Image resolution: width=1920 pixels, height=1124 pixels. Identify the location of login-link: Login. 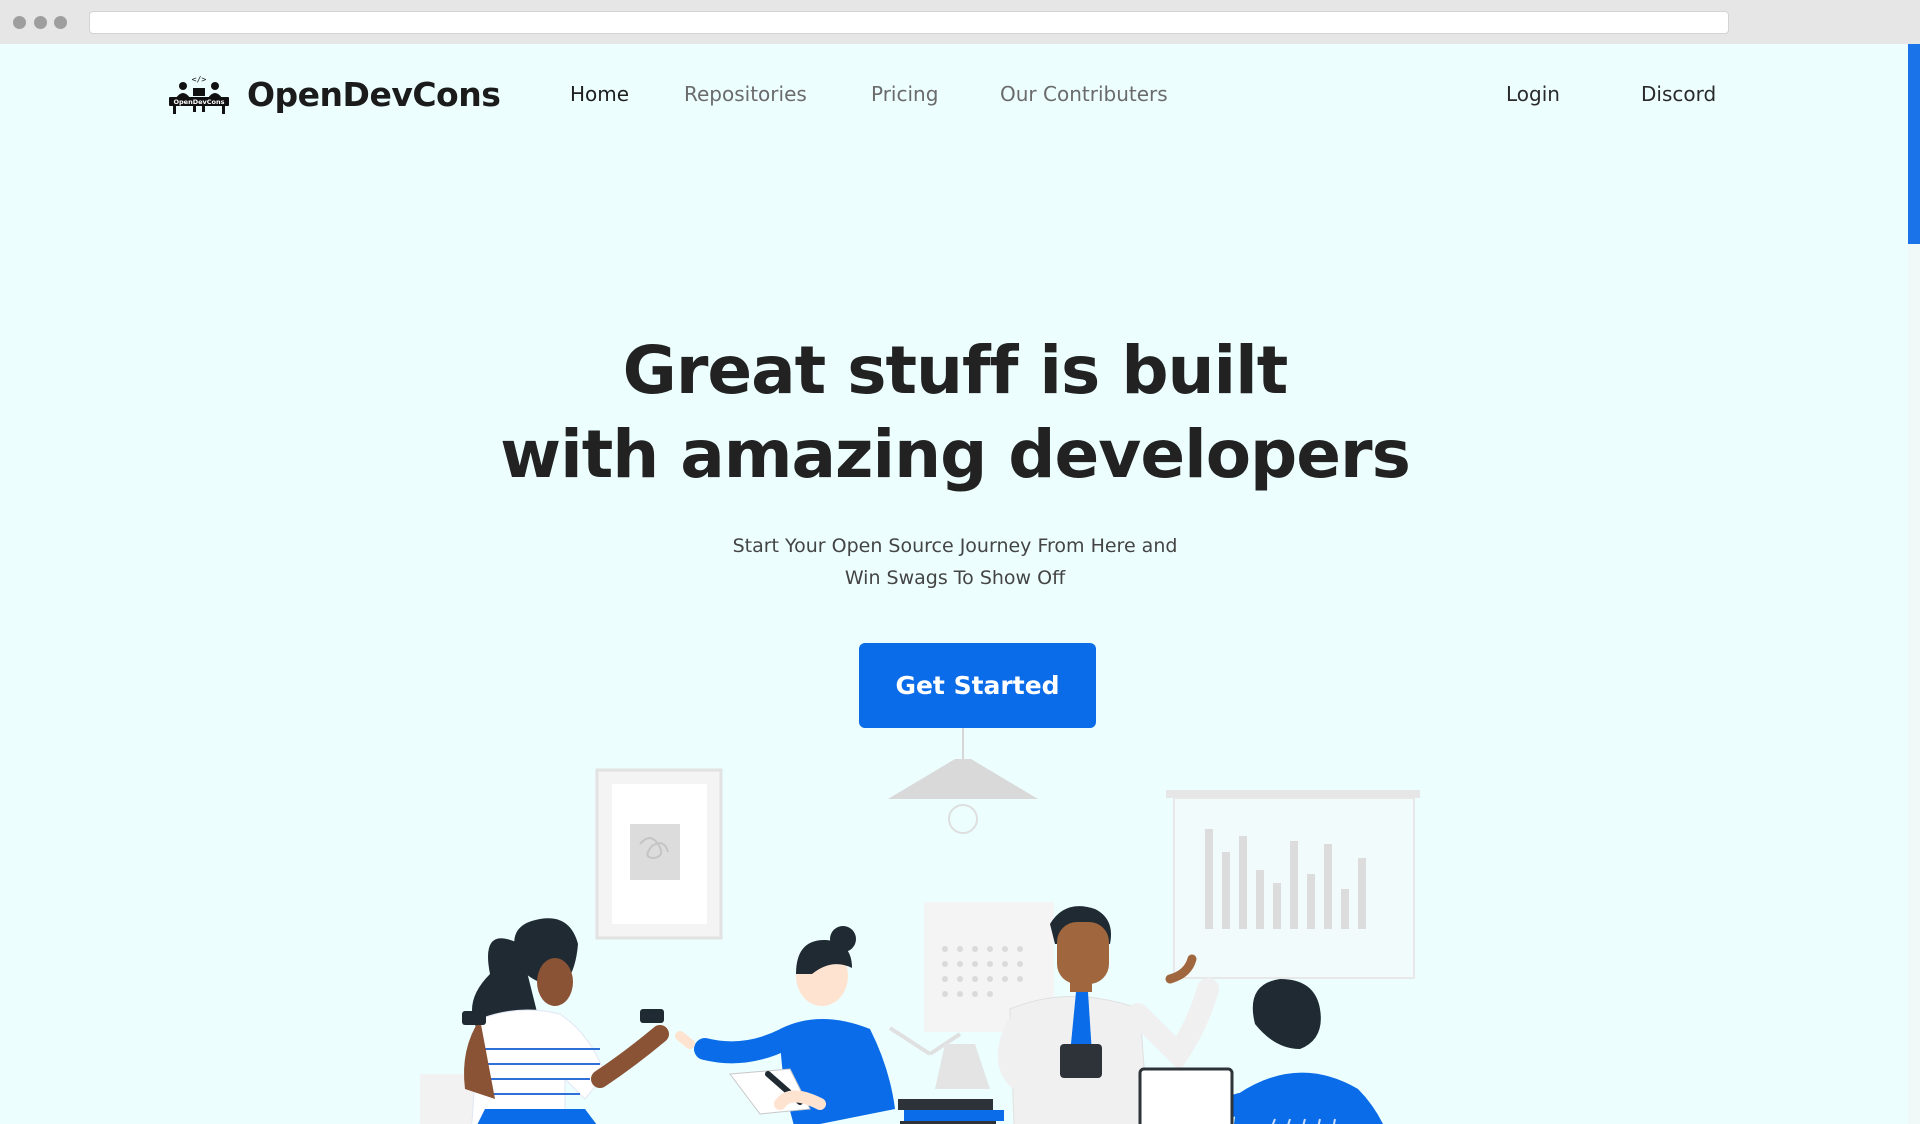
(1533, 94).